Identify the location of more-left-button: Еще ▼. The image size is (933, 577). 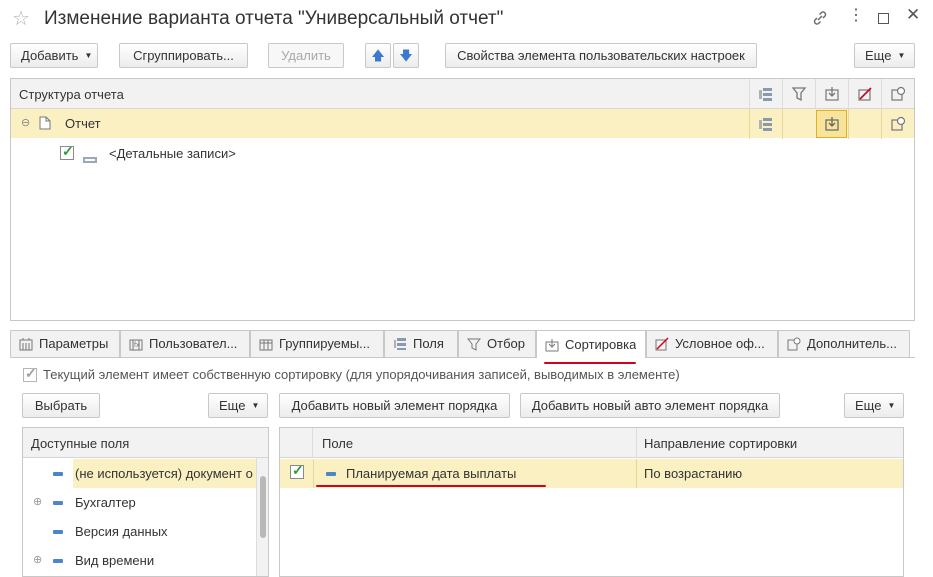
(238, 405).